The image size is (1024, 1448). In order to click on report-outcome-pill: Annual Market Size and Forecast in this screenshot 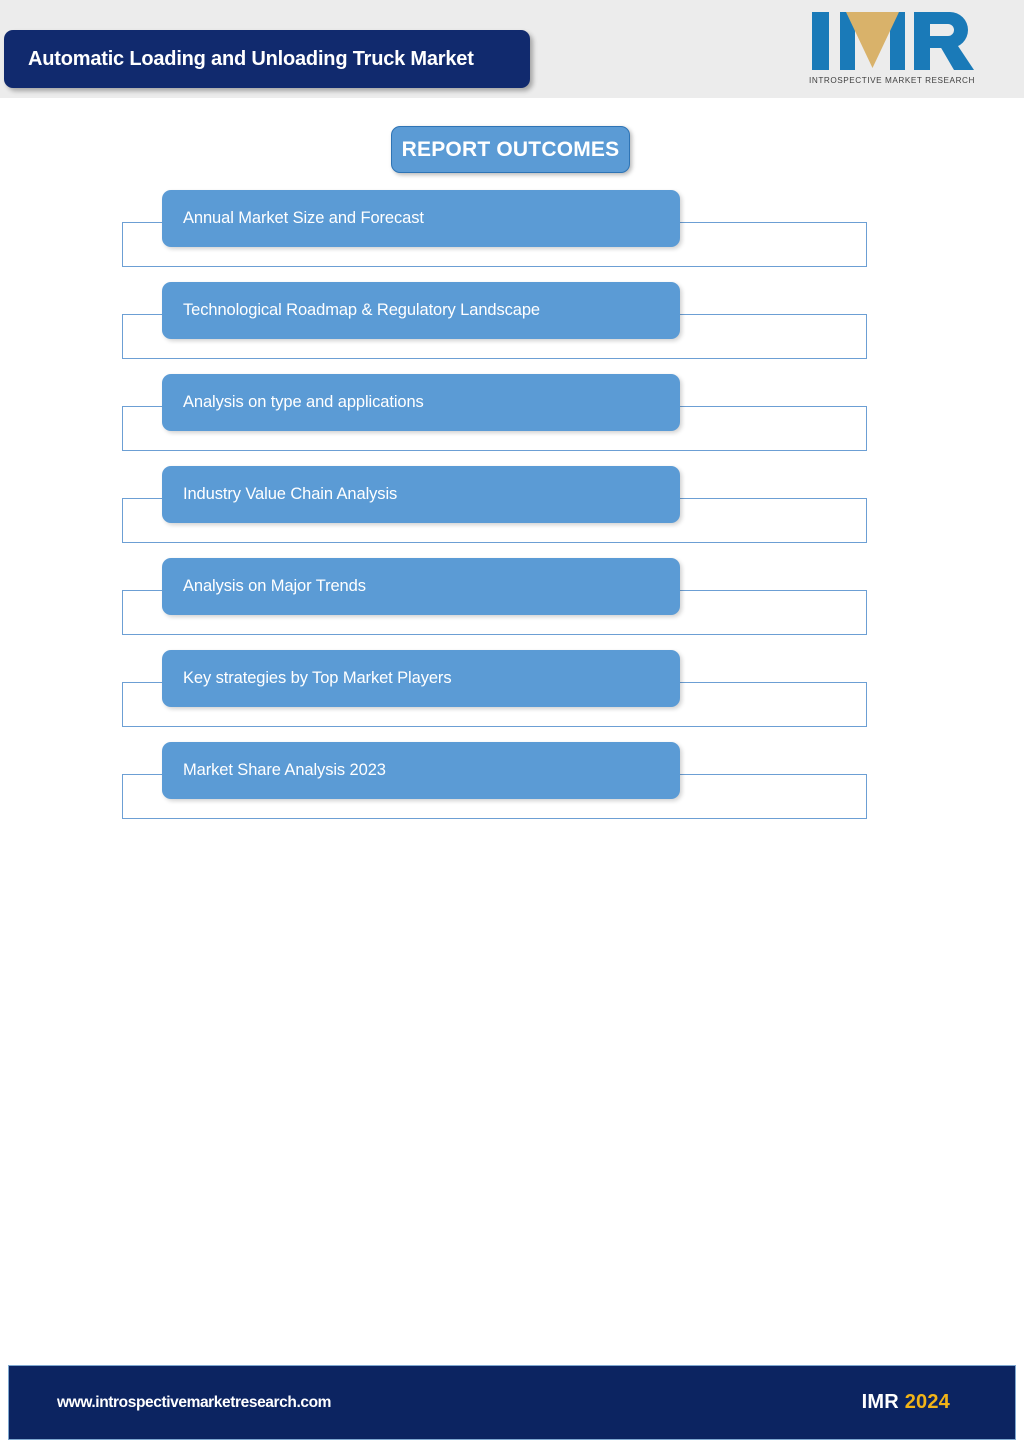, I will do `click(421, 218)`.